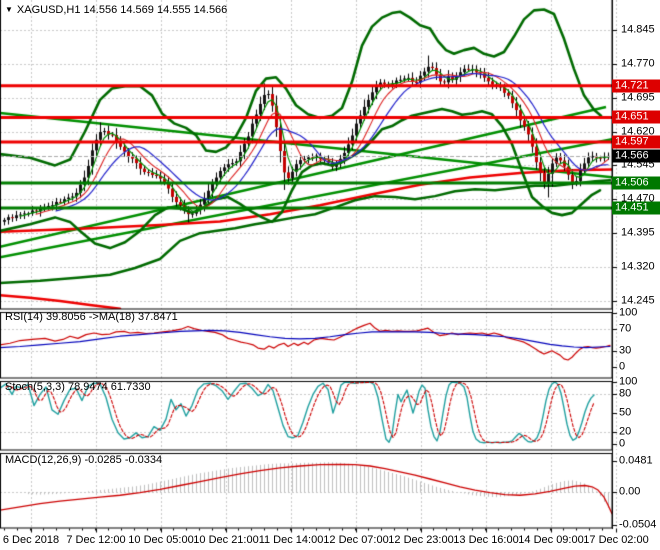  I want to click on rsi-scale-label: 100, so click(628, 312).